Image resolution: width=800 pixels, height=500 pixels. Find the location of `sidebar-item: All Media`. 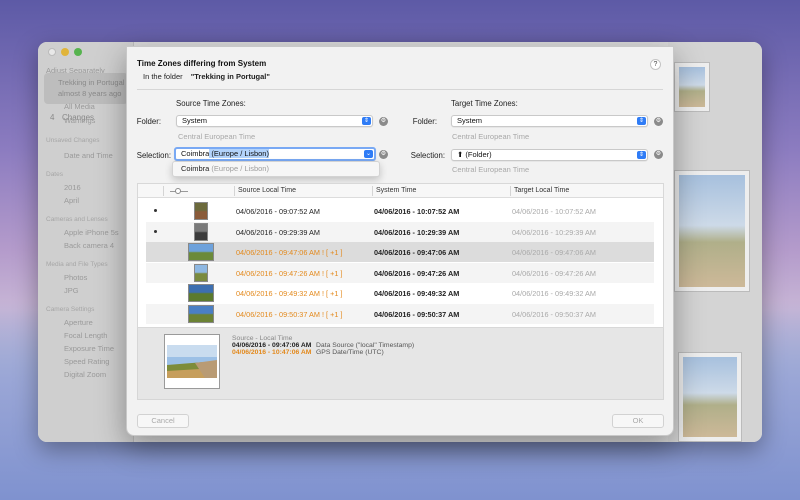

sidebar-item: All Media is located at coordinates (79, 106).